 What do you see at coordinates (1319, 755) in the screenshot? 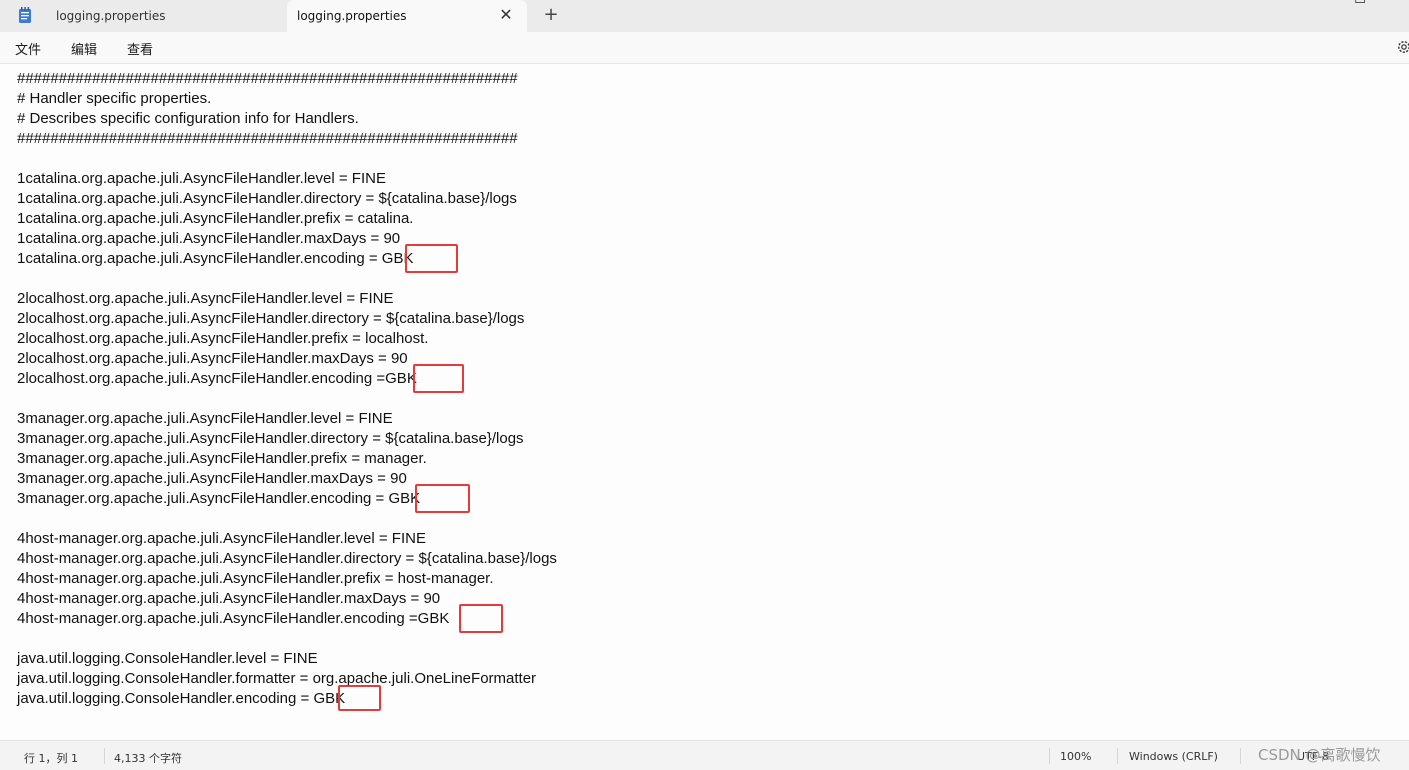
I see `watermark: CSDN @离歌慢饮` at bounding box center [1319, 755].